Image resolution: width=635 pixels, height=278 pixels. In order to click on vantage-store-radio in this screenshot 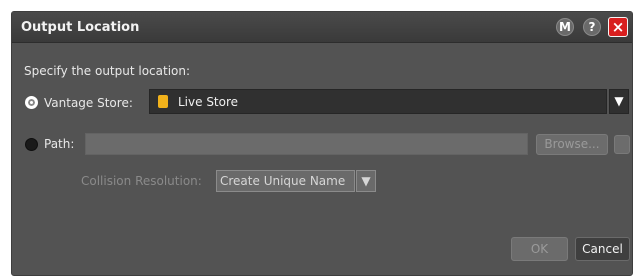, I will do `click(31, 102)`.